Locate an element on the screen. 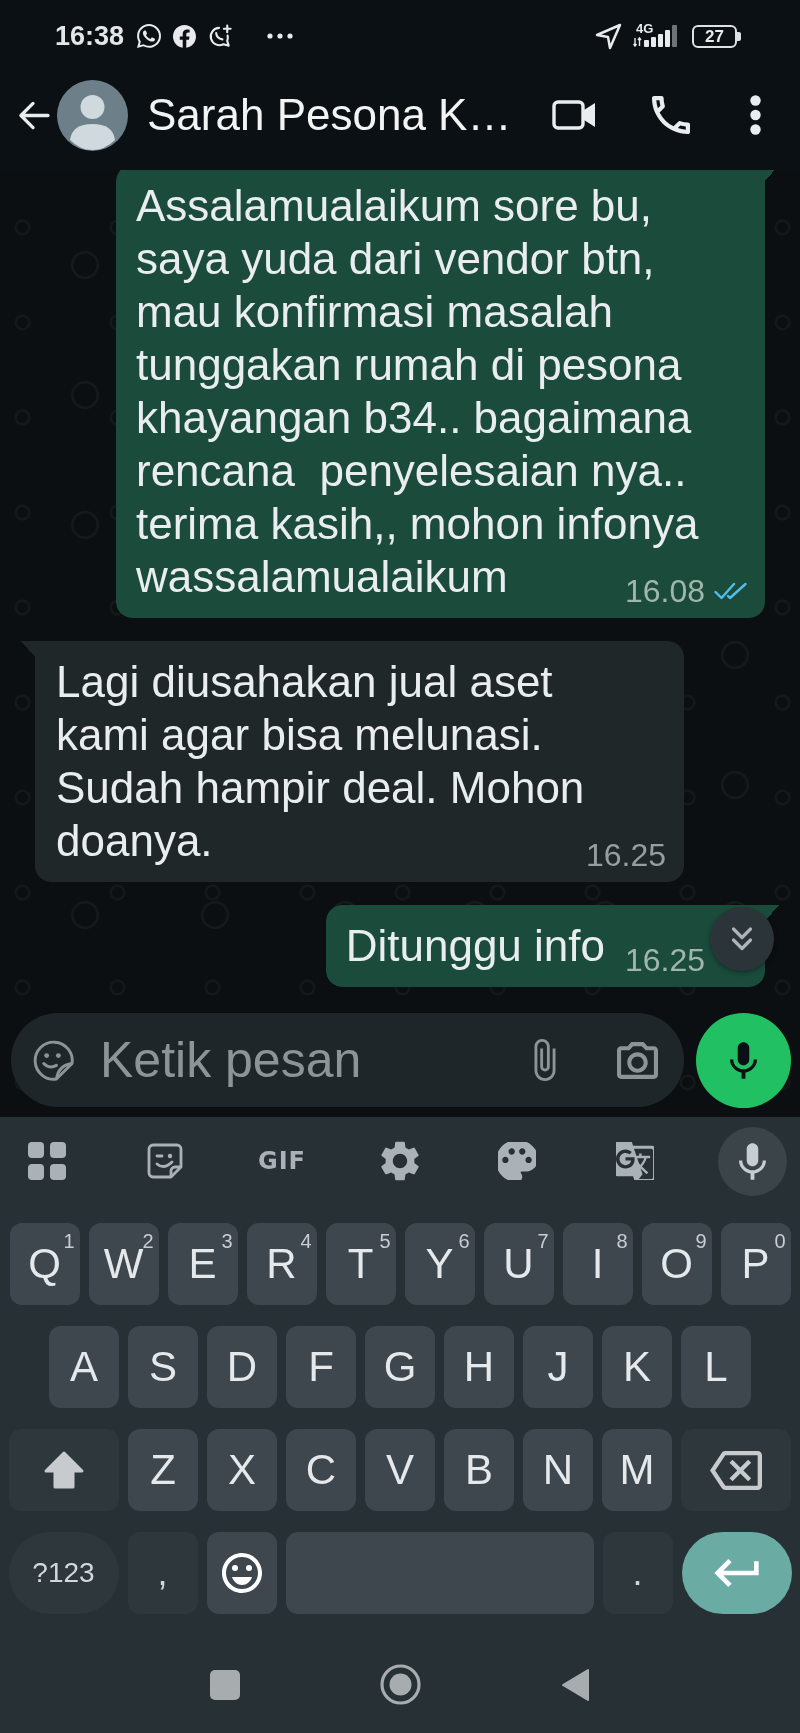 The width and height of the screenshot is (800, 1733). backspace-icon is located at coordinates (736, 1470).